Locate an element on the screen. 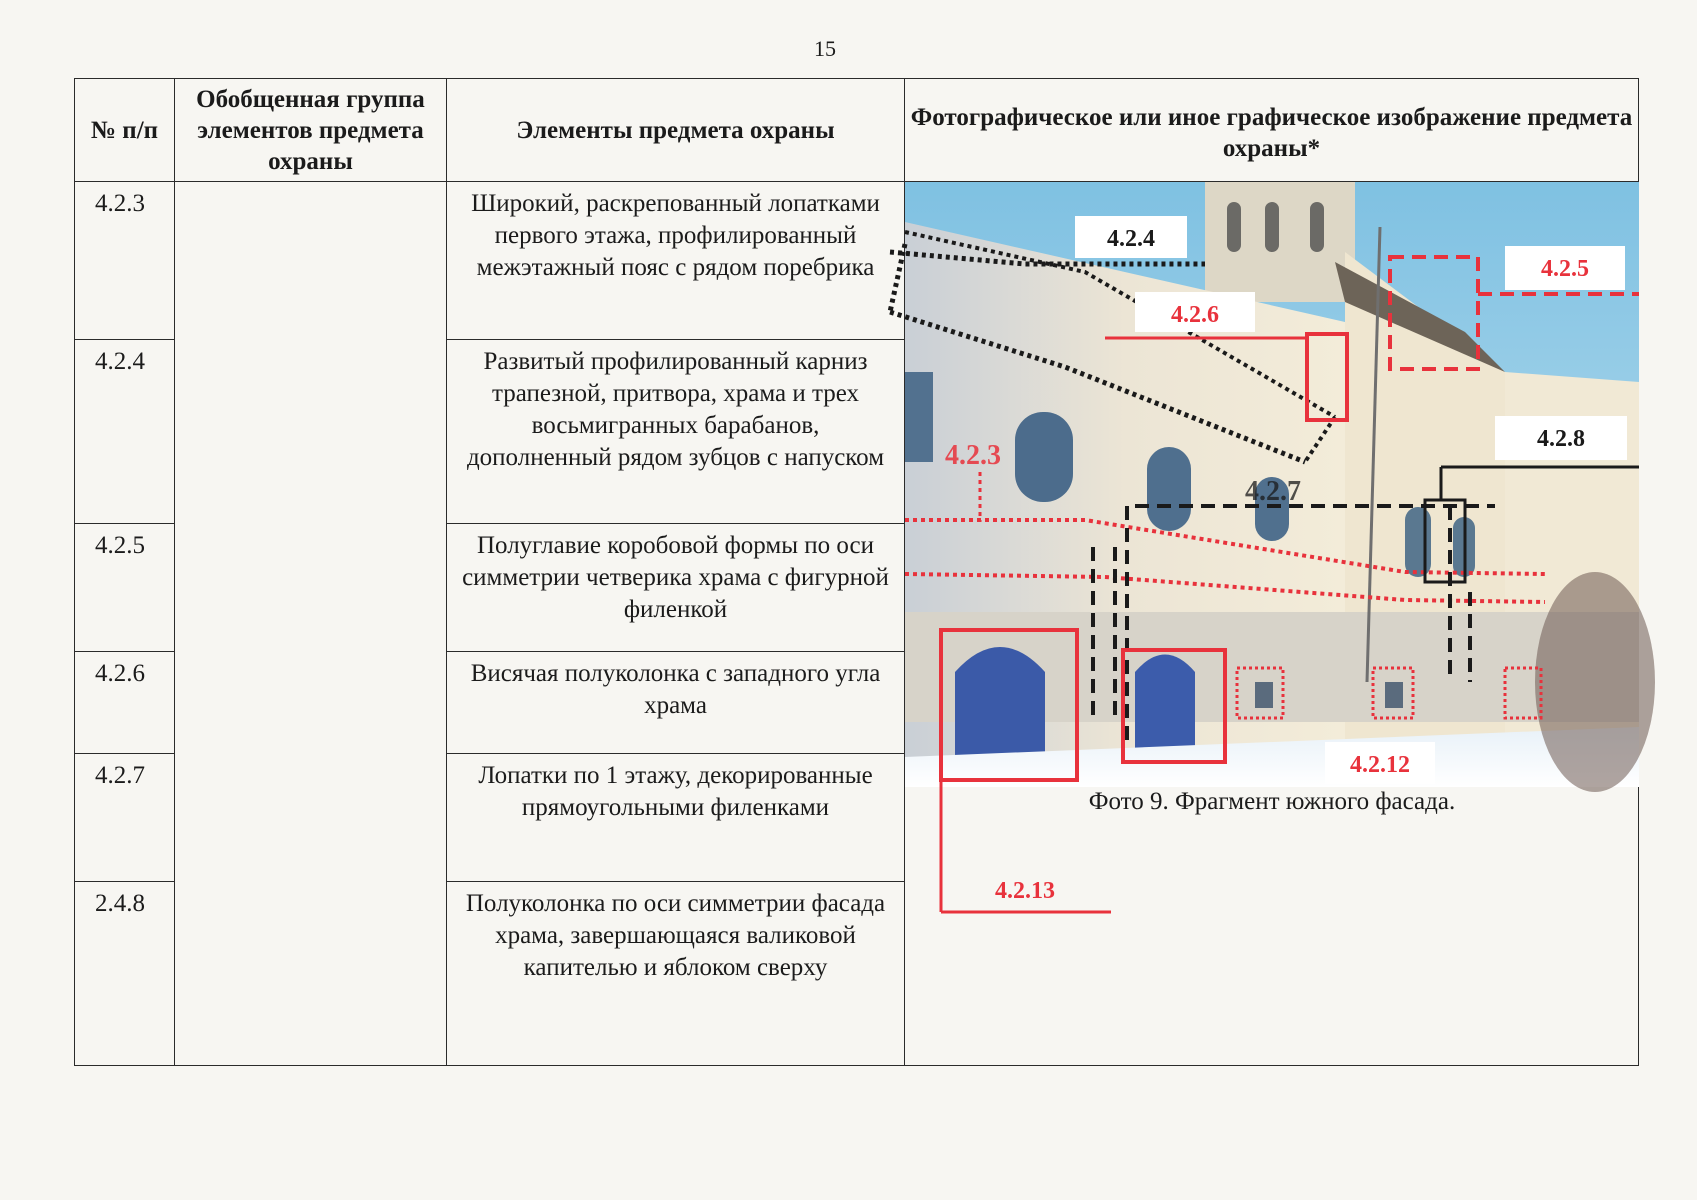 Image resolution: width=1697 pixels, height=1200 pixels. label-4.2.3: 4.2.3 is located at coordinates (973, 455).